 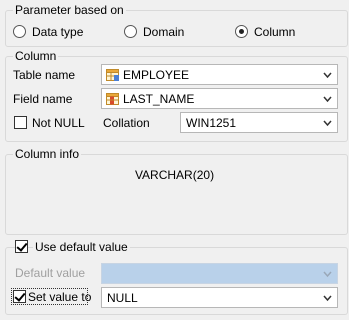 What do you see at coordinates (69, 10) in the screenshot?
I see `parameter-based-on-title: Parameter based on` at bounding box center [69, 10].